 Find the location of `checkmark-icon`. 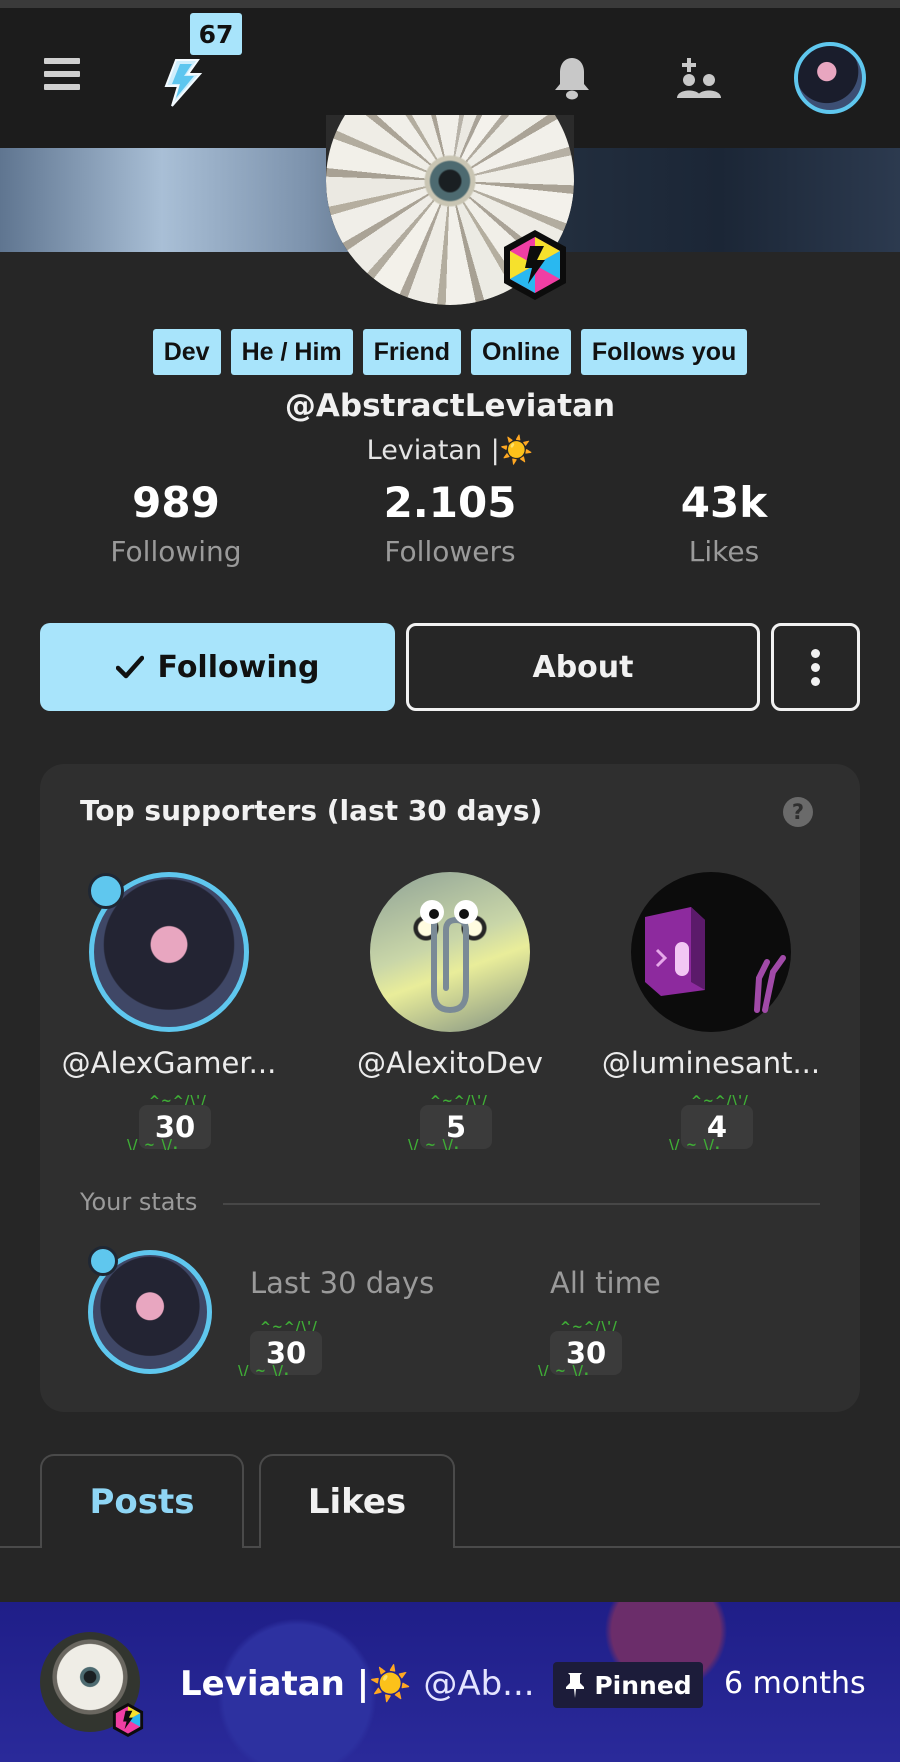

checkmark-icon is located at coordinates (129, 667).